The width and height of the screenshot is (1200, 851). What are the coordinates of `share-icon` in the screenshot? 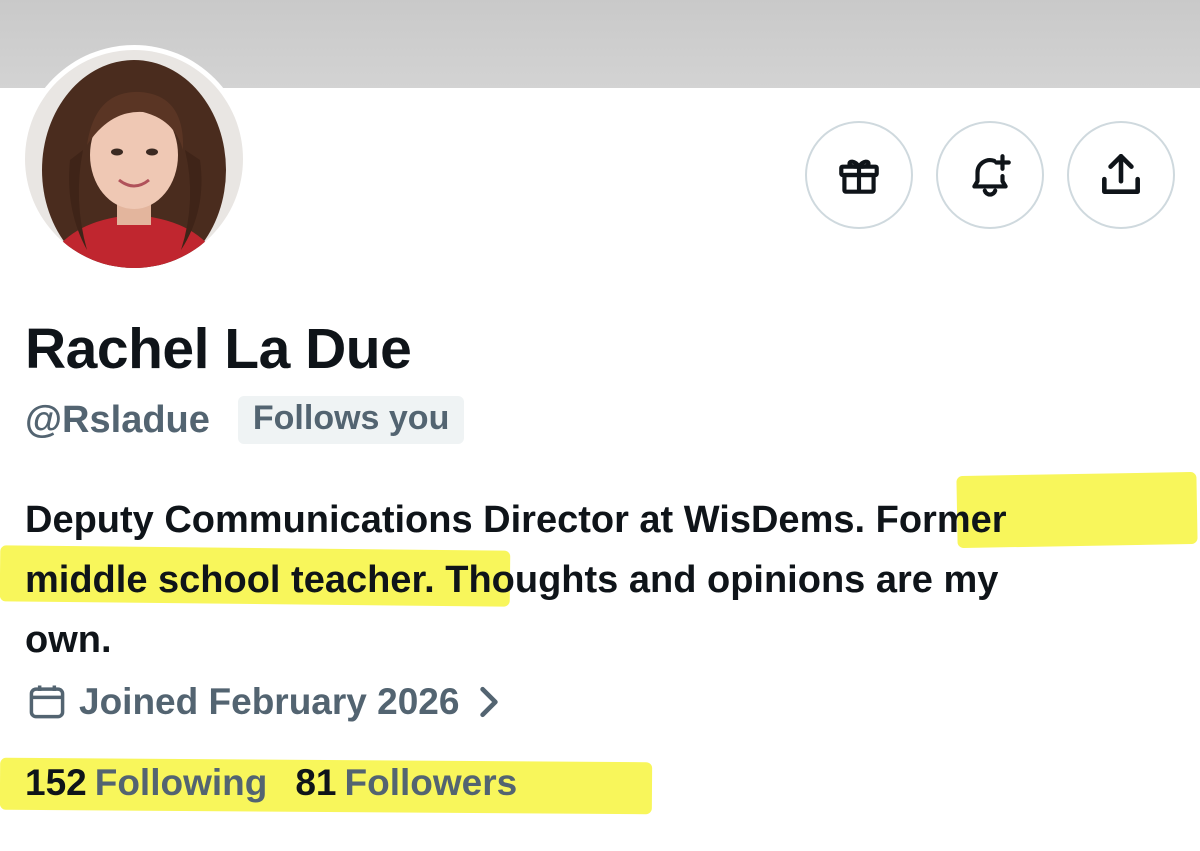 It's located at (1121, 173).